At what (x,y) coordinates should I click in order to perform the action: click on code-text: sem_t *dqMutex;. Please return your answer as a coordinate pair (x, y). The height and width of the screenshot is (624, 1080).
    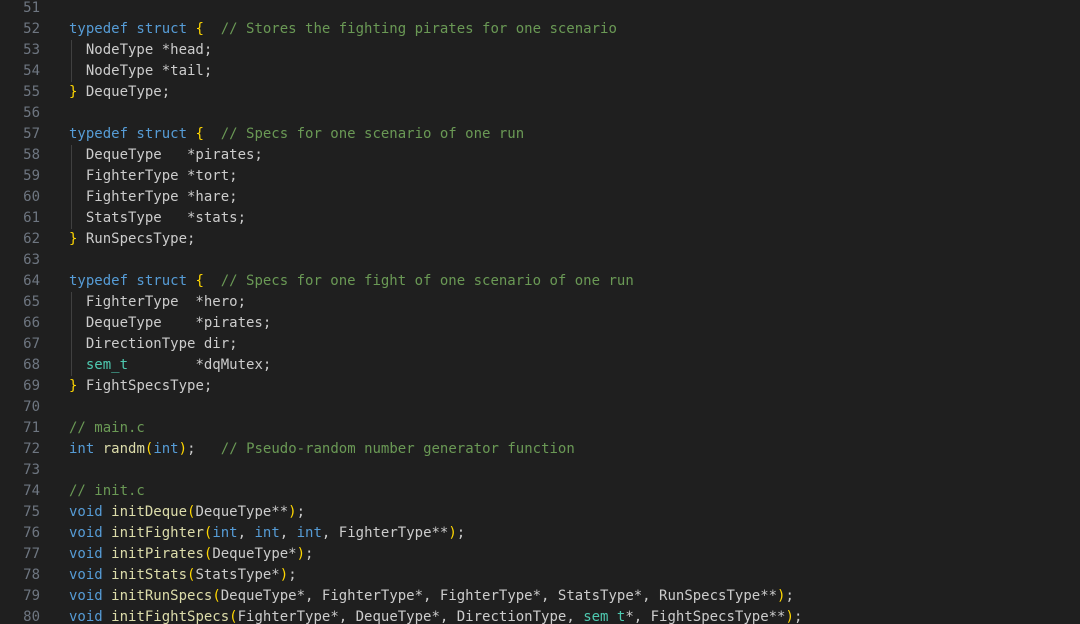
    Looking at the image, I should click on (170, 365).